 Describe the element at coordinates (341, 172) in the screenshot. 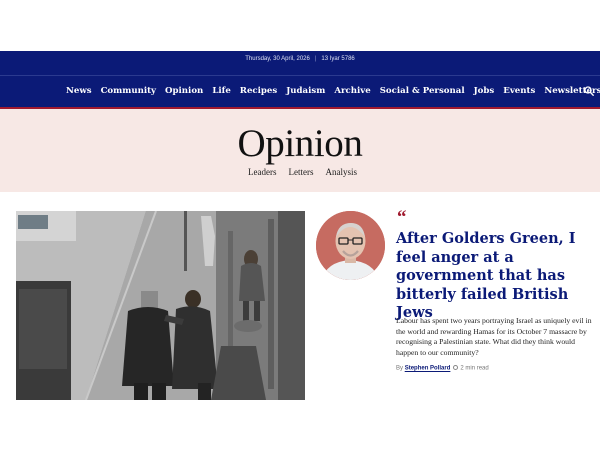

I see `subnav-item-analysis: Analysis` at that location.